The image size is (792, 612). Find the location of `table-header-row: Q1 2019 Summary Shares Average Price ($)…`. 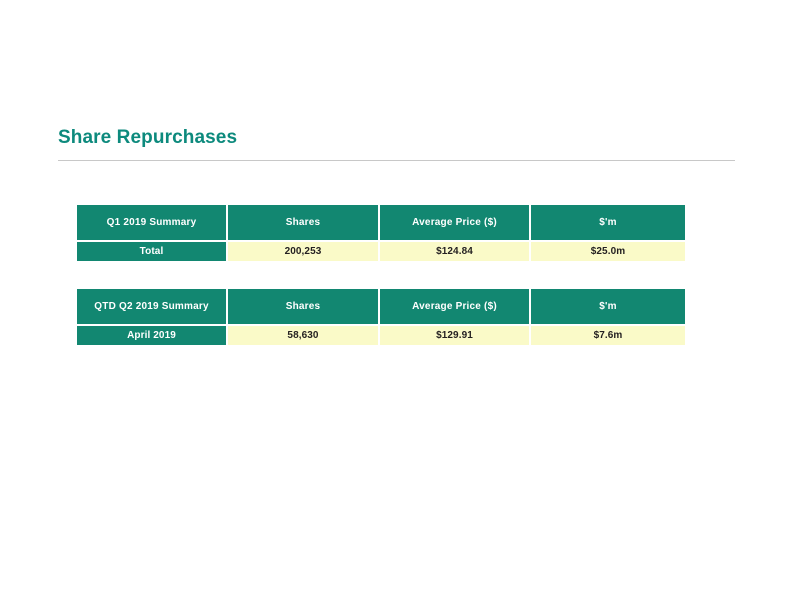

table-header-row: Q1 2019 Summary Shares Average Price ($)… is located at coordinates (381, 223).